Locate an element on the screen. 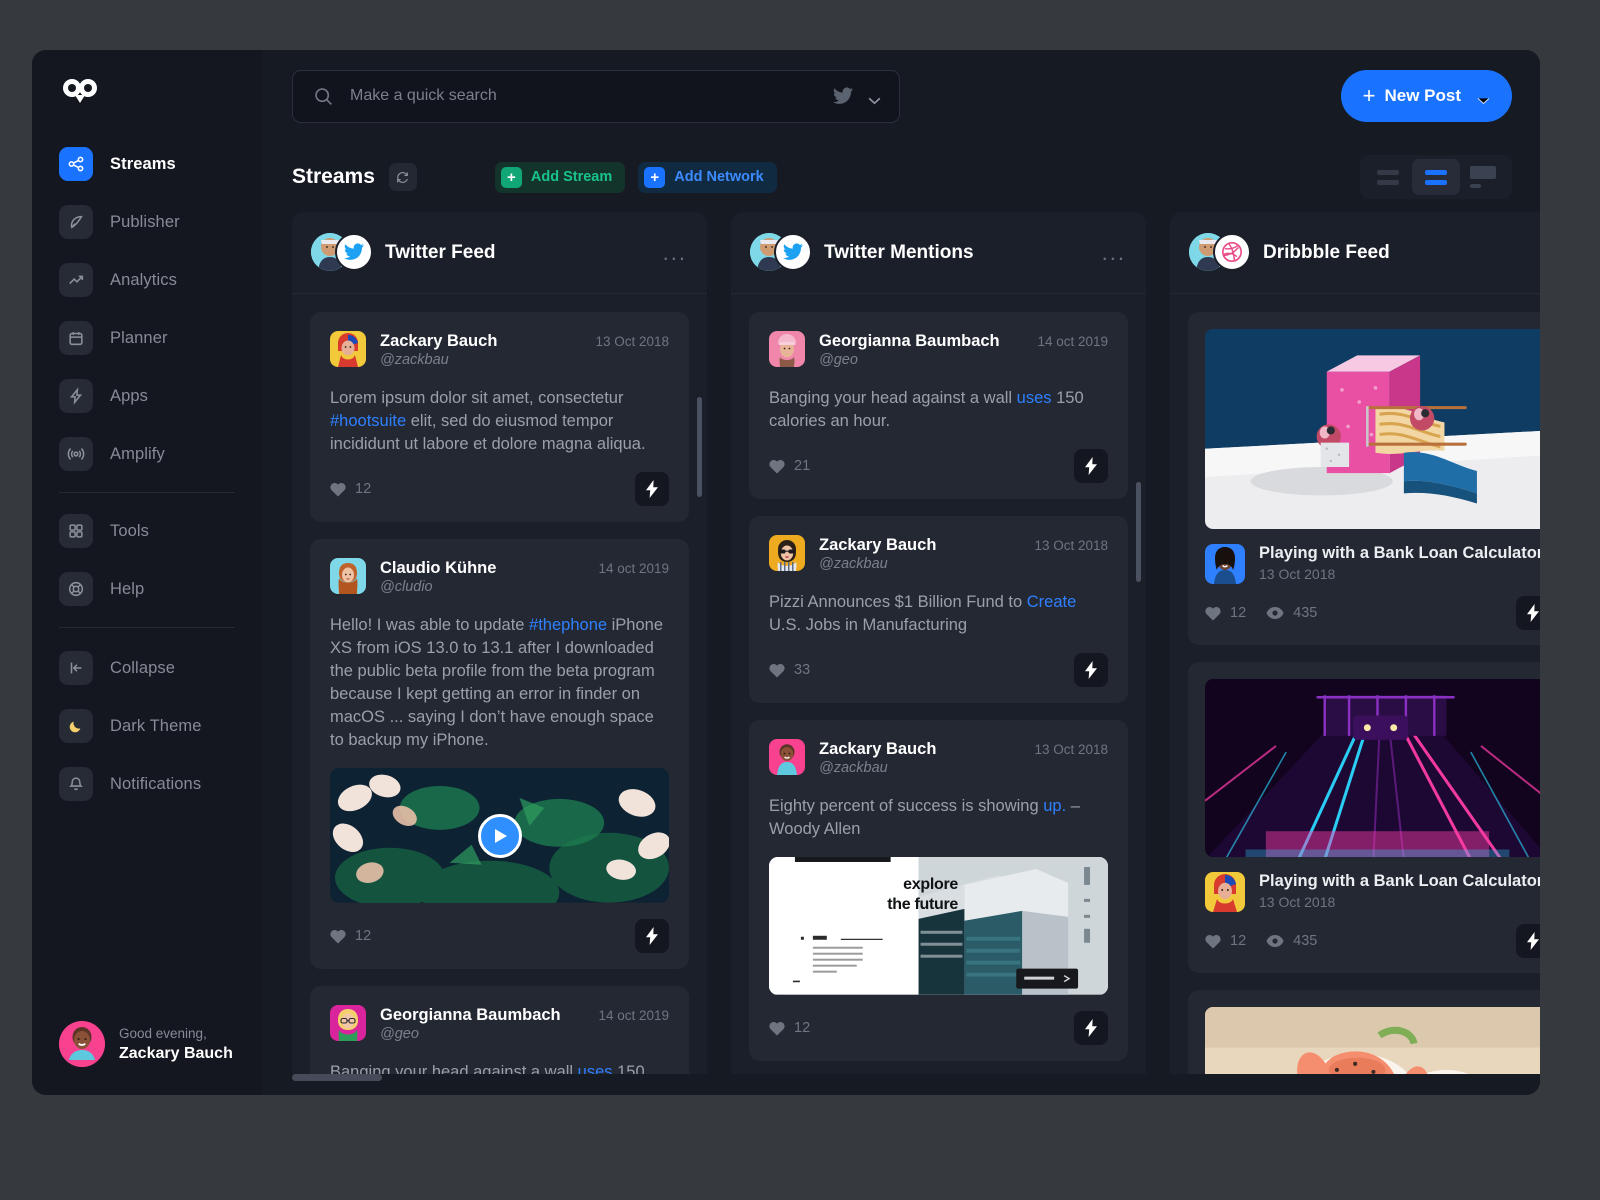  view-toggle-group is located at coordinates (1436, 177).